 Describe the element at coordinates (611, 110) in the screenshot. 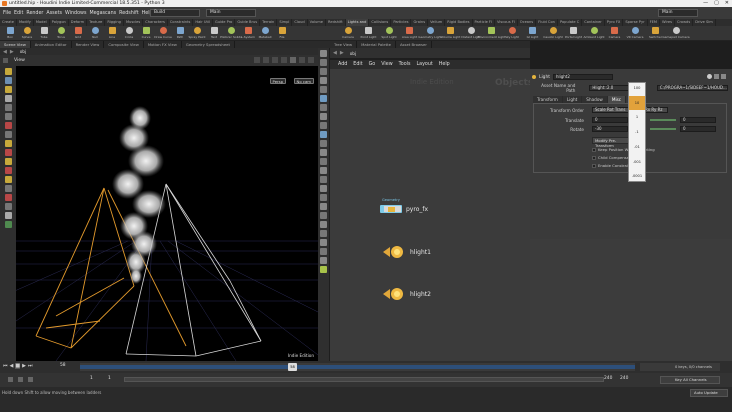

I see `transform-order-menu: Scale Rot Trans` at that location.